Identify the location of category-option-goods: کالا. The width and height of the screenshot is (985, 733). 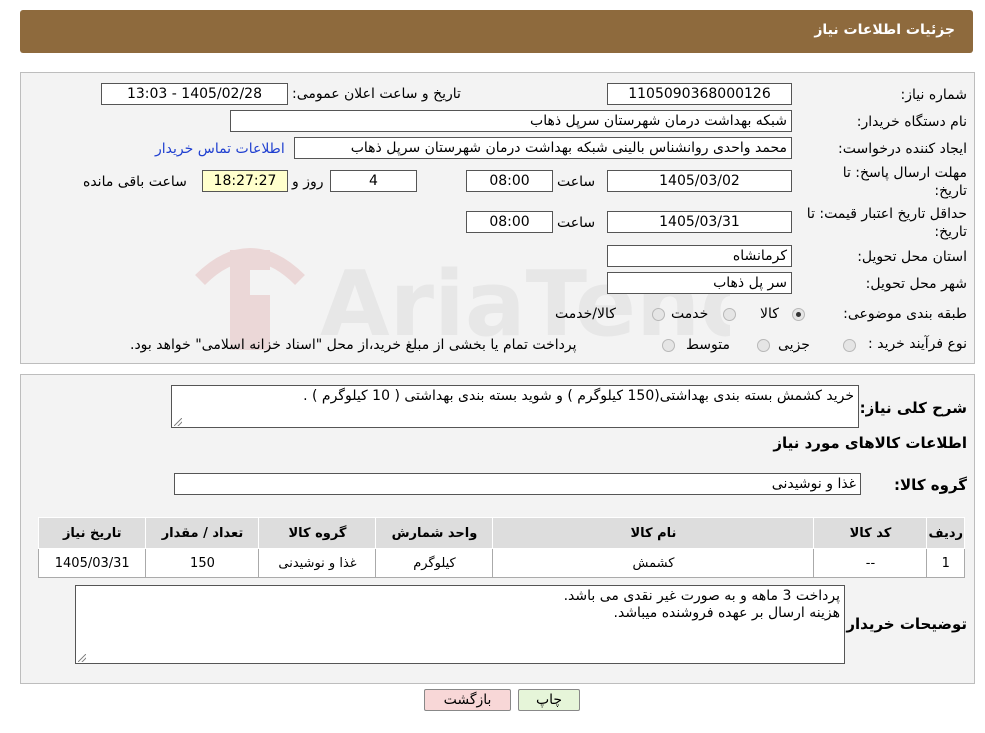
(769, 314).